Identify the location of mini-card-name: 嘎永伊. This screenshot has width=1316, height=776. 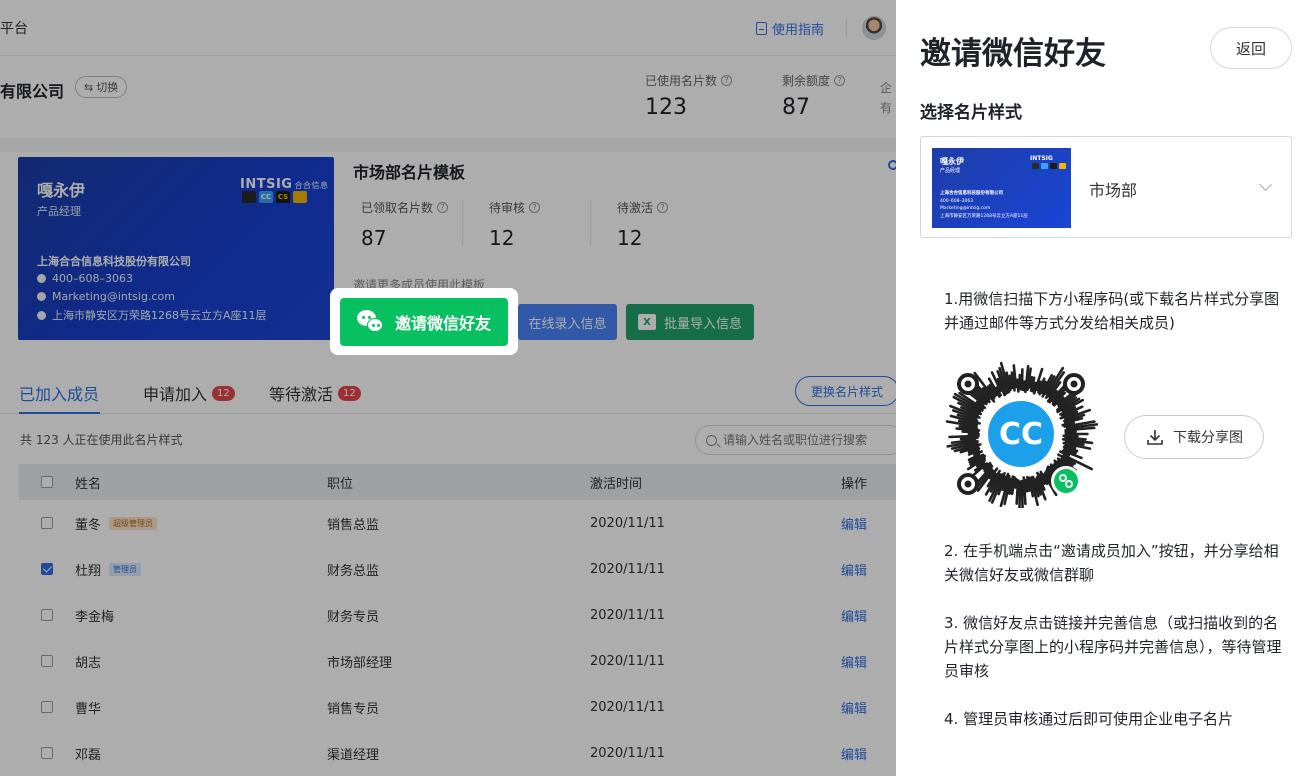
(952, 161).